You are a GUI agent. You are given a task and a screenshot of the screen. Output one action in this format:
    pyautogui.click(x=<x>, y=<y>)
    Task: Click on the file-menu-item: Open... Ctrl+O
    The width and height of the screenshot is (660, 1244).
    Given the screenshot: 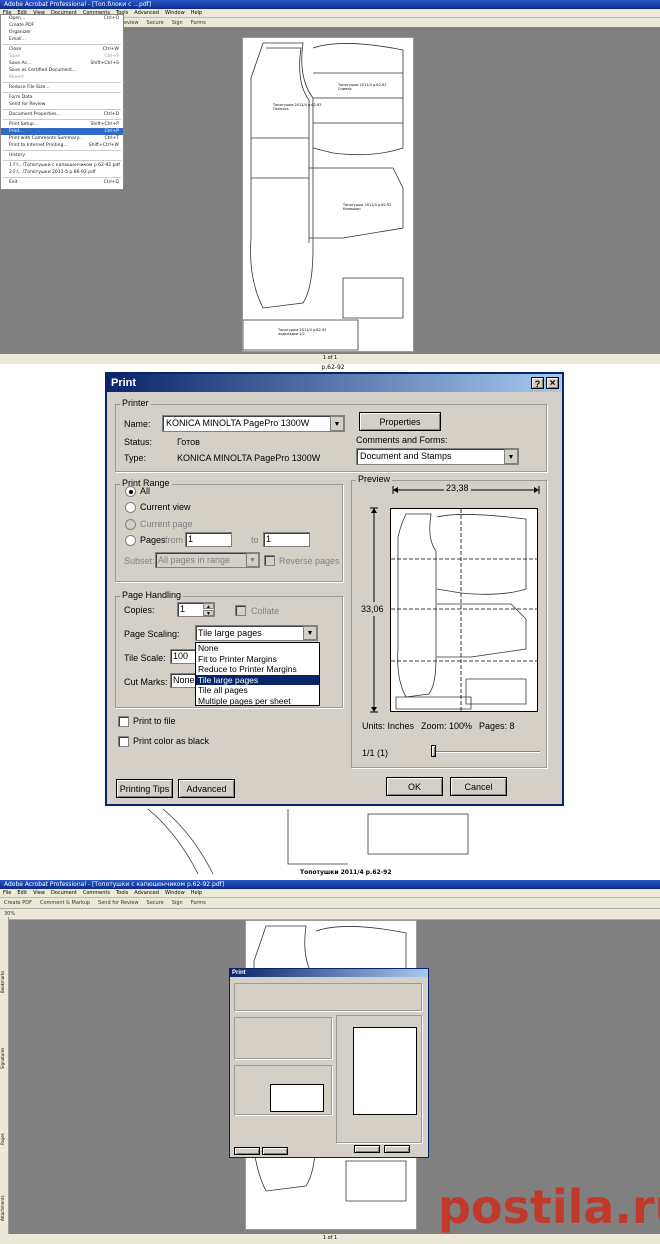 What is the action you would take?
    pyautogui.click(x=62, y=18)
    